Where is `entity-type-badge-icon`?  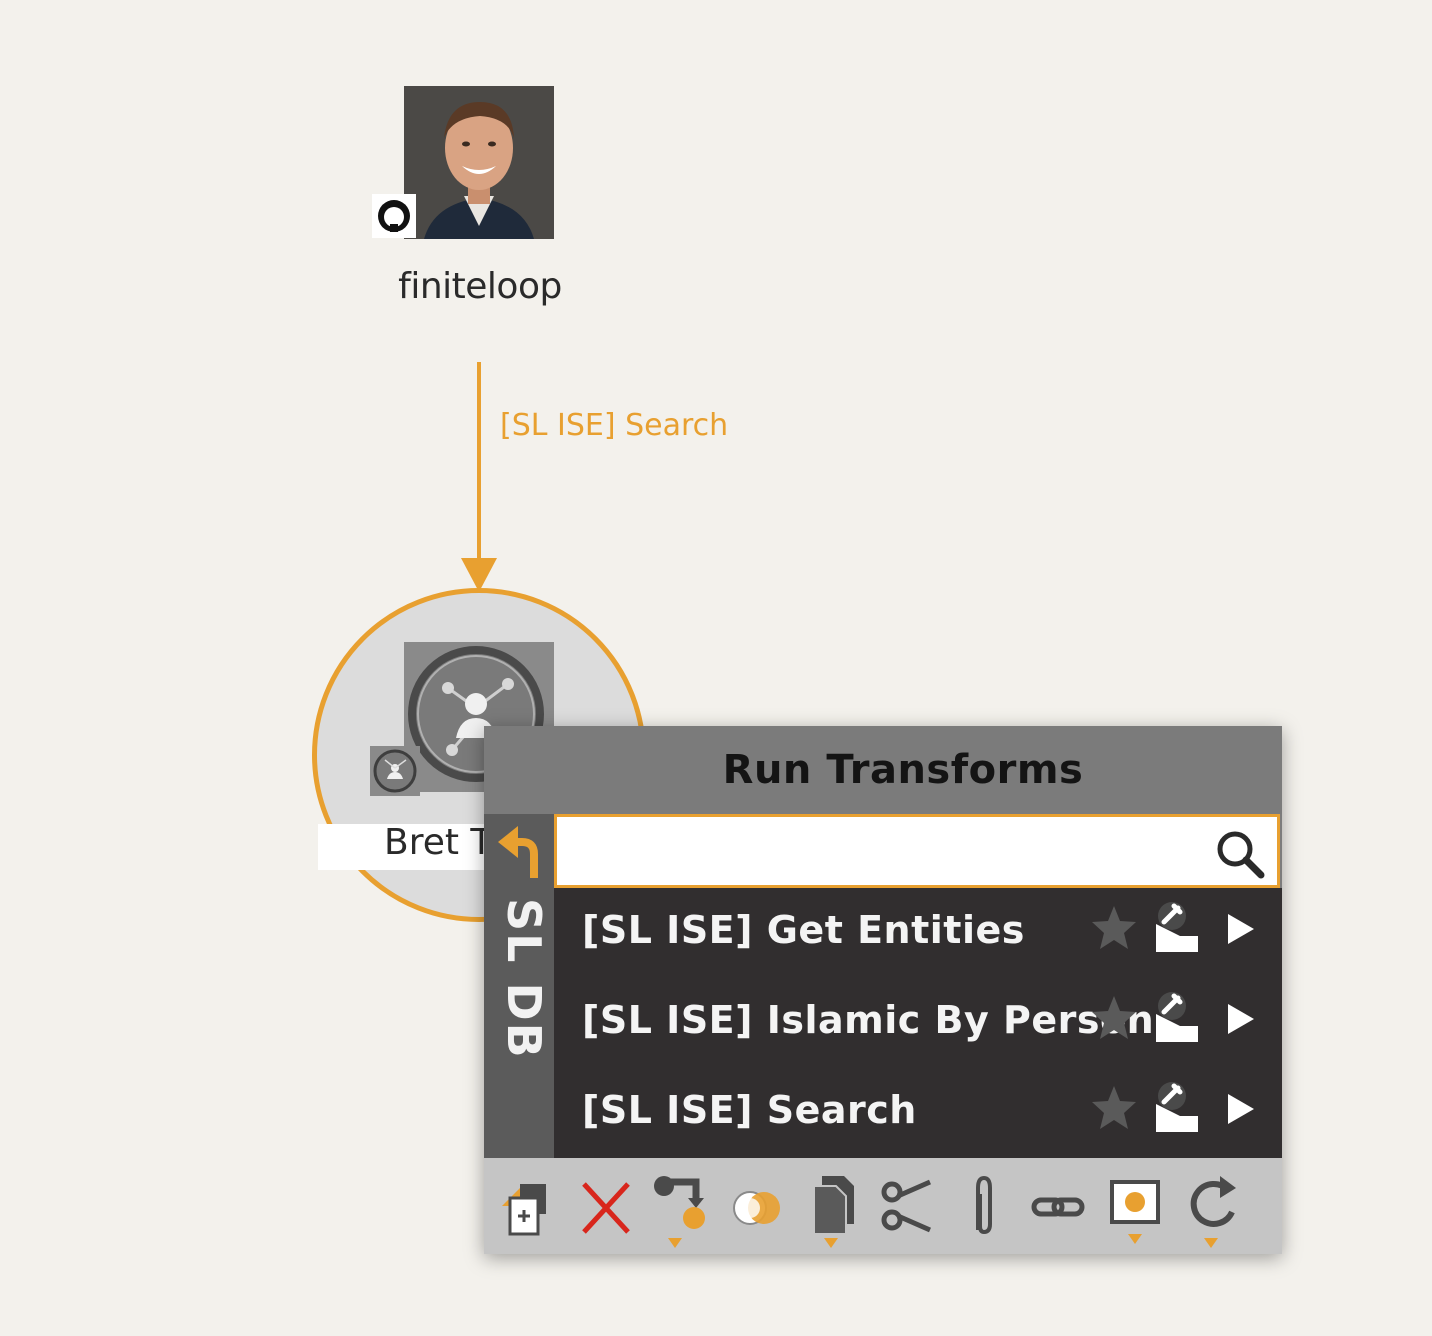
entity-type-badge-icon is located at coordinates (395, 771).